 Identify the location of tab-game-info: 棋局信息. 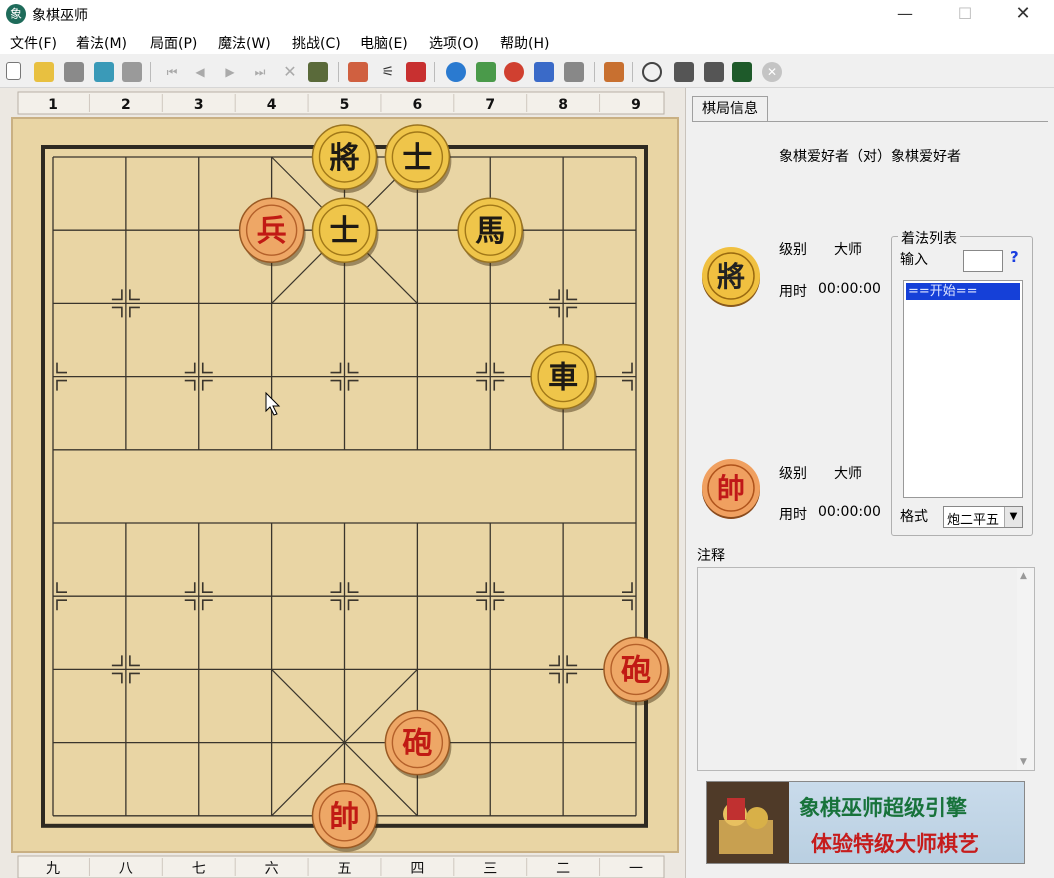
(730, 109).